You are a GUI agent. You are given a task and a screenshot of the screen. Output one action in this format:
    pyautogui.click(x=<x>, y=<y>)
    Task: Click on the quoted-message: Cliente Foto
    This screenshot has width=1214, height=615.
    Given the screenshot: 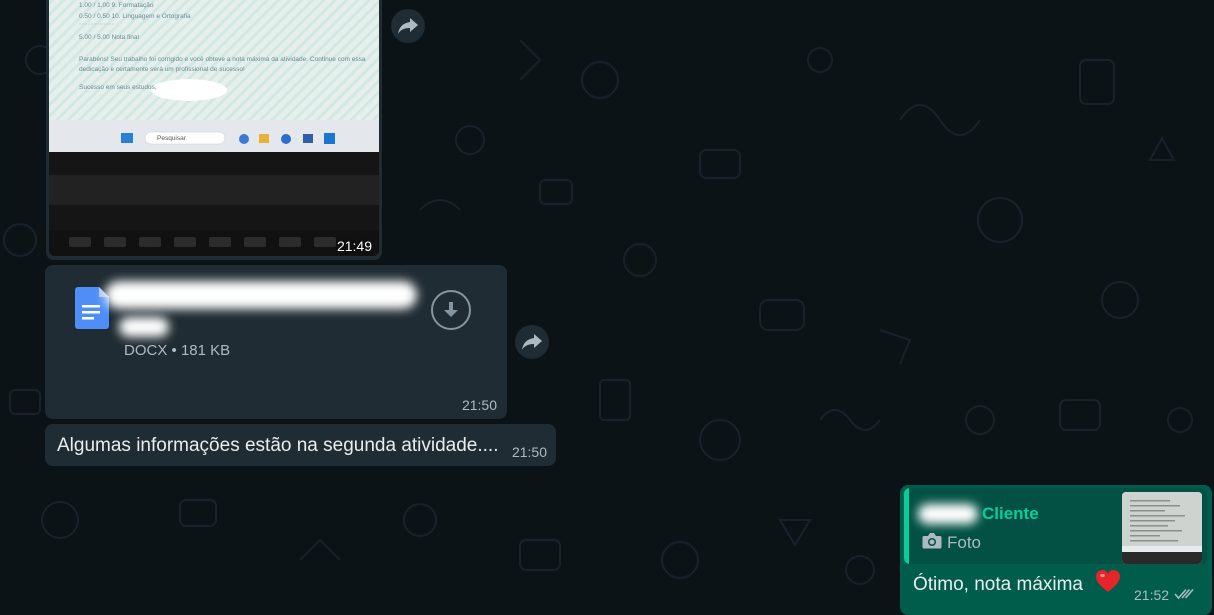 What is the action you would take?
    pyautogui.click(x=1055, y=526)
    